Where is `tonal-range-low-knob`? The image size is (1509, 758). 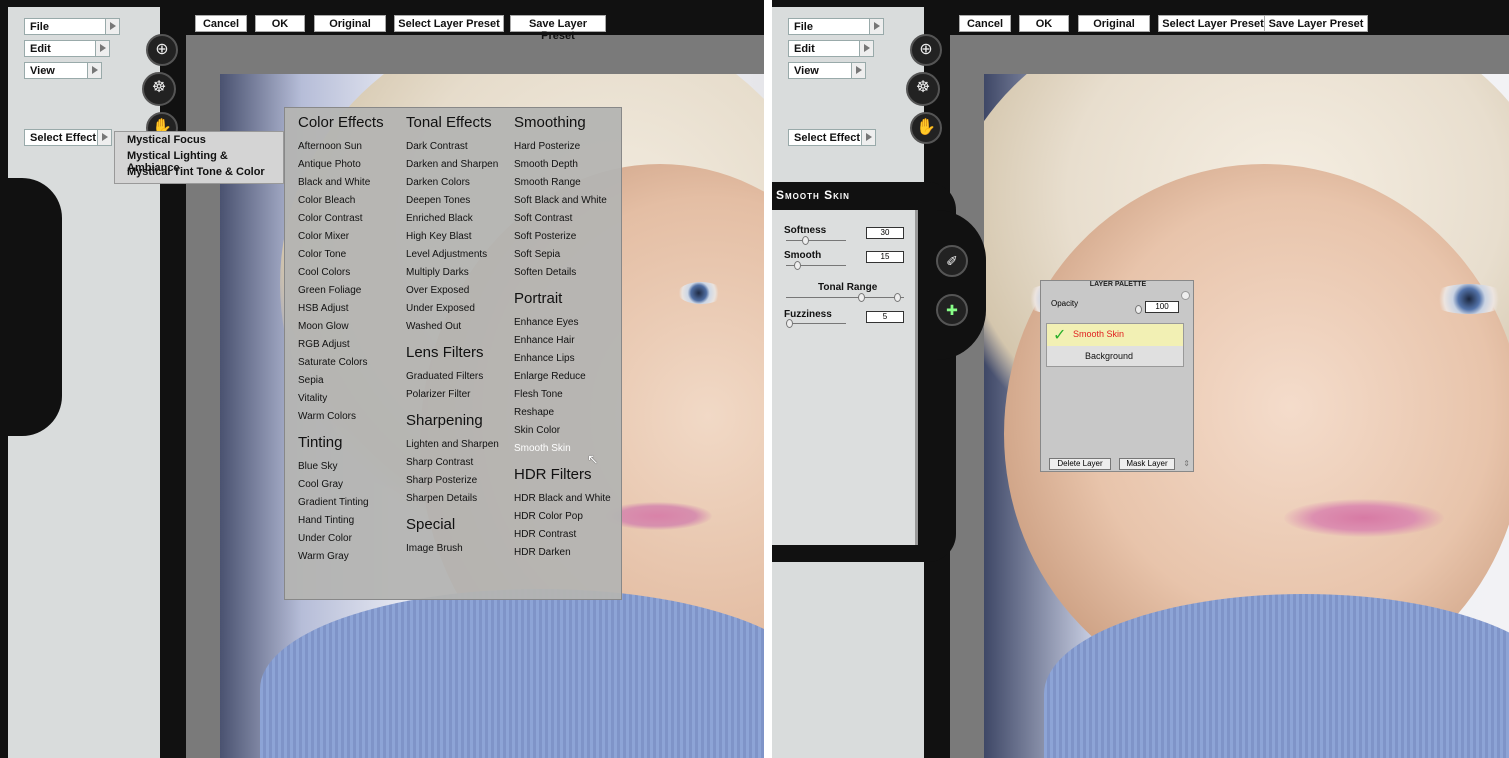 tonal-range-low-knob is located at coordinates (861, 297).